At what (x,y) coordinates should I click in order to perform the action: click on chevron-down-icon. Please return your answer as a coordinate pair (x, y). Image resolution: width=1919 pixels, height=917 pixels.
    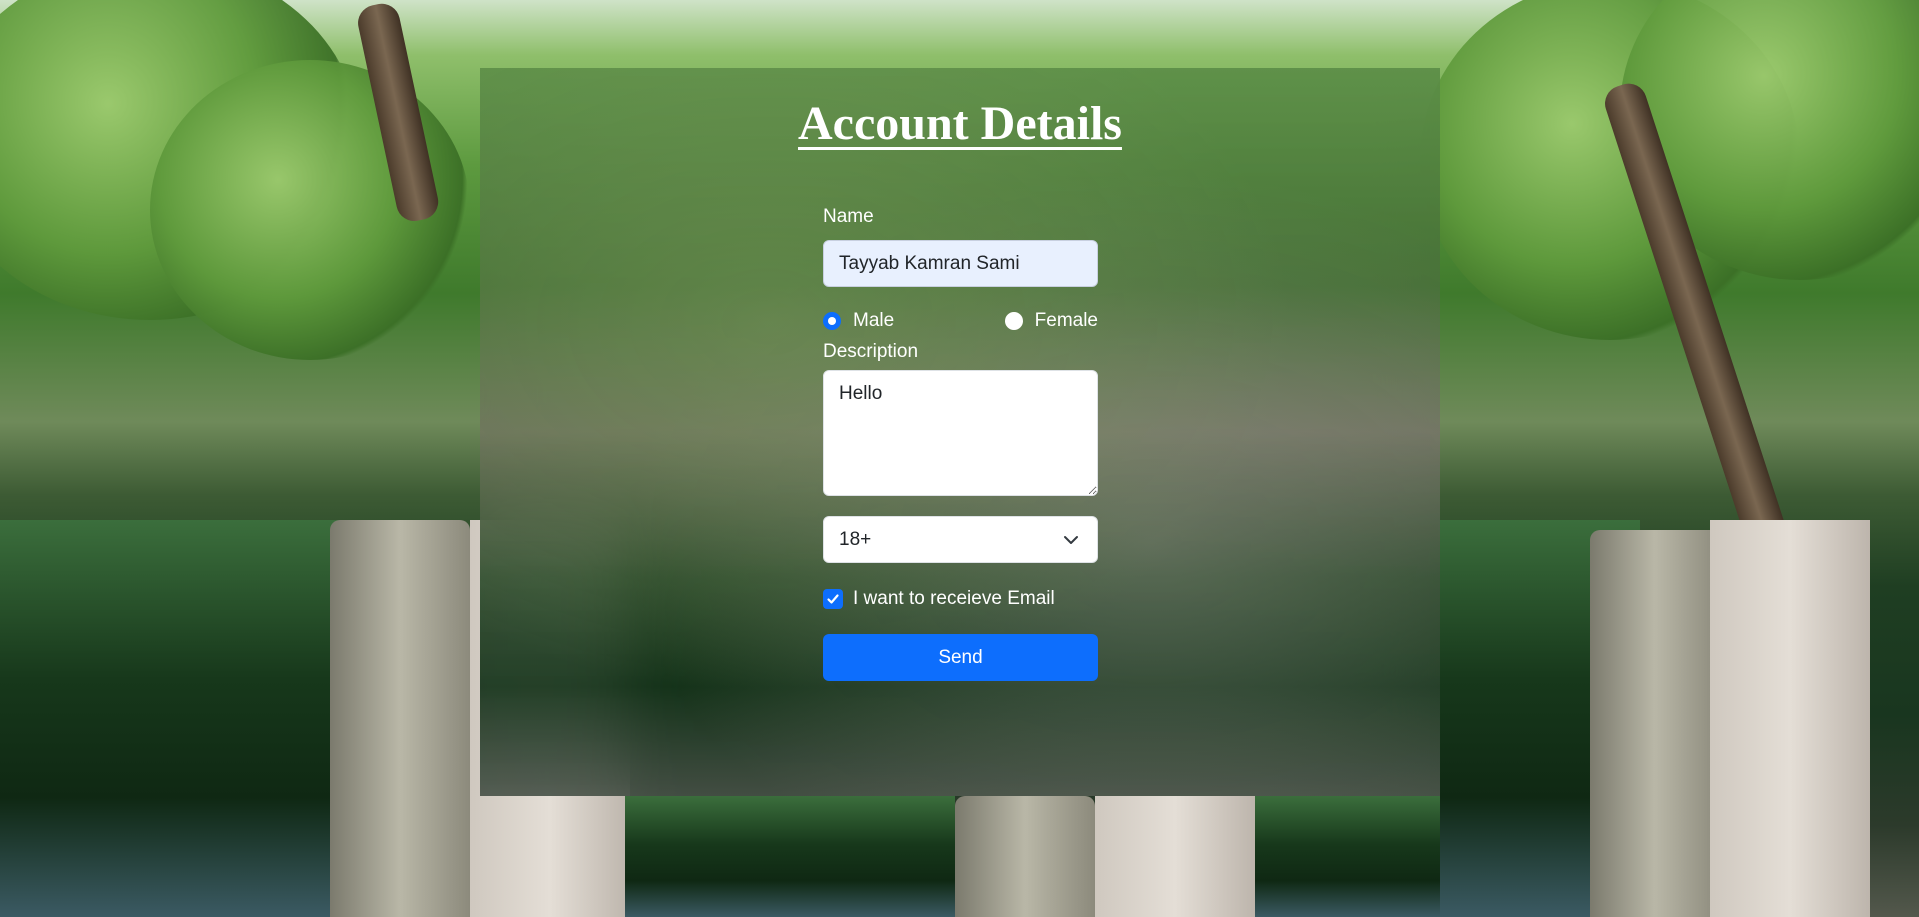
    Looking at the image, I should click on (1071, 540).